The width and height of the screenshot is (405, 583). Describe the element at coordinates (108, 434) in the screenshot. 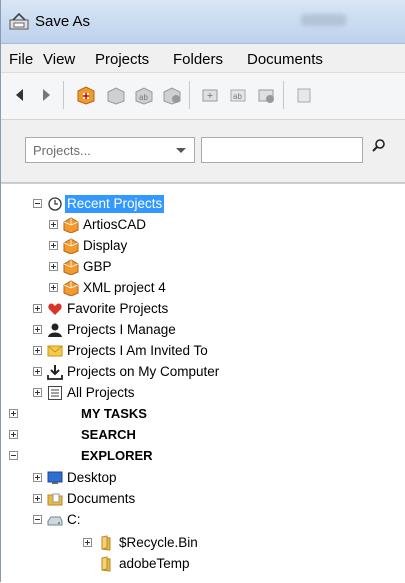

I see `tree-label: SEARCH` at that location.